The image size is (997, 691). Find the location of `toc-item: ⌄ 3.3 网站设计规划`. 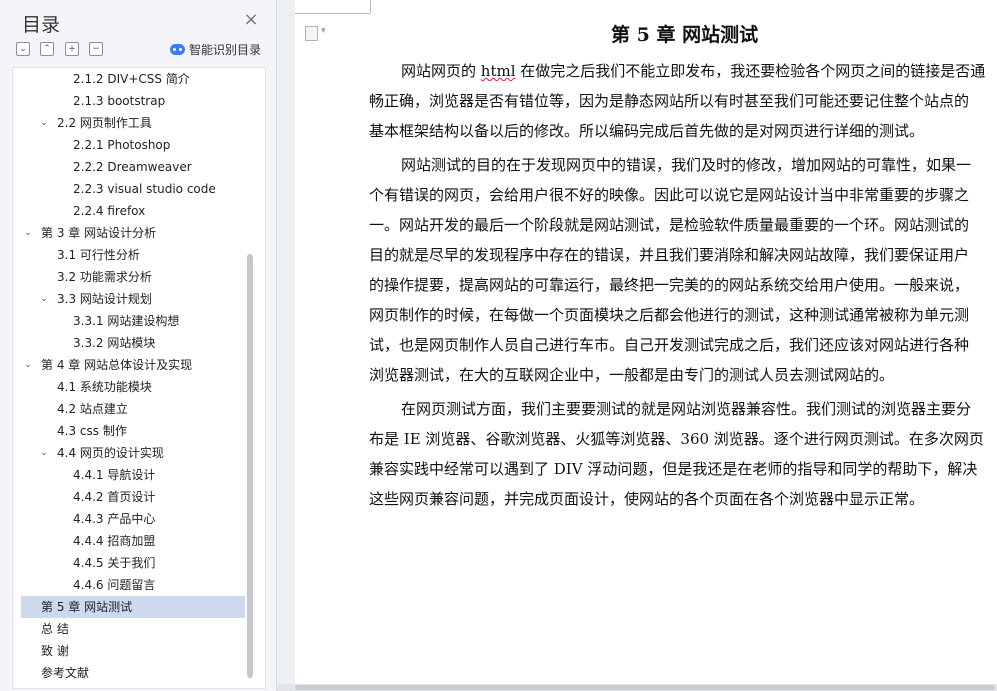

toc-item: ⌄ 3.3 网站设计规划 is located at coordinates (133, 299).